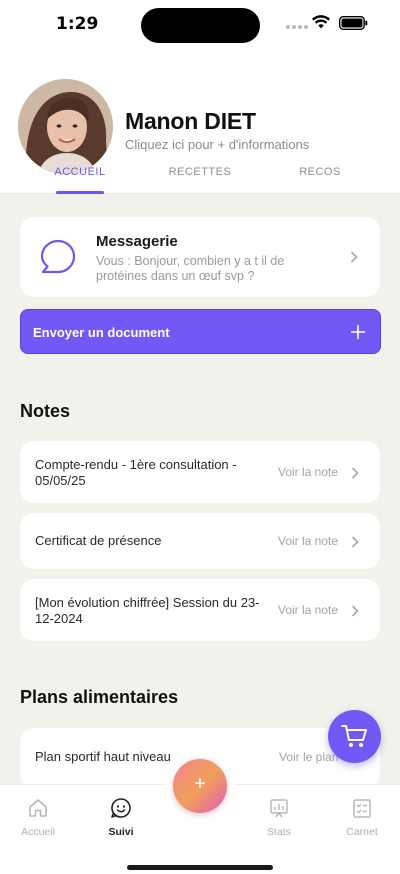 This screenshot has height=874, width=400. I want to click on home-icon, so click(38, 808).